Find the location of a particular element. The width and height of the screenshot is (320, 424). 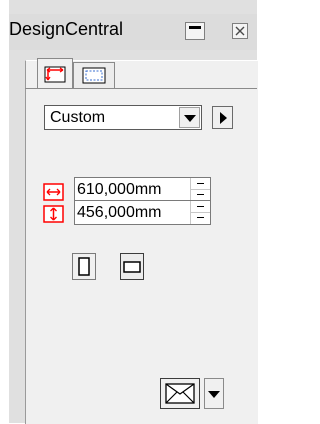

envelope-icon is located at coordinates (180, 393).